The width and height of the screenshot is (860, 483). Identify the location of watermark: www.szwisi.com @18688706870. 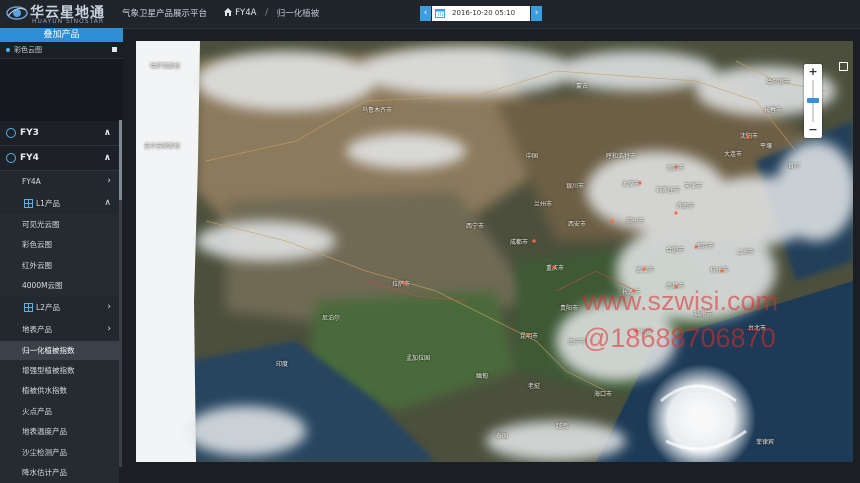
(680, 320).